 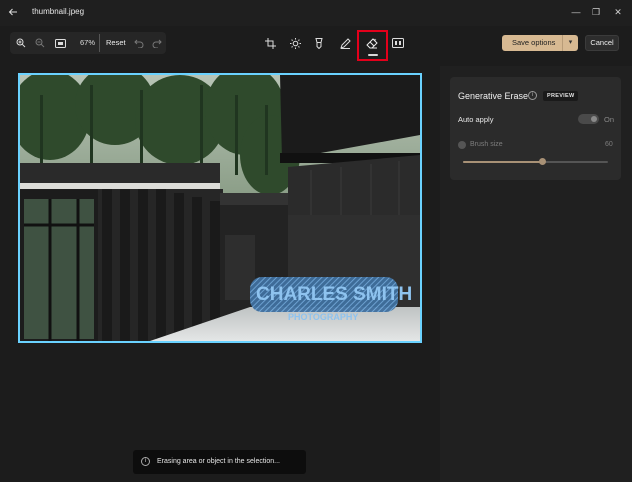 I want to click on auto-apply-state: On, so click(x=609, y=119).